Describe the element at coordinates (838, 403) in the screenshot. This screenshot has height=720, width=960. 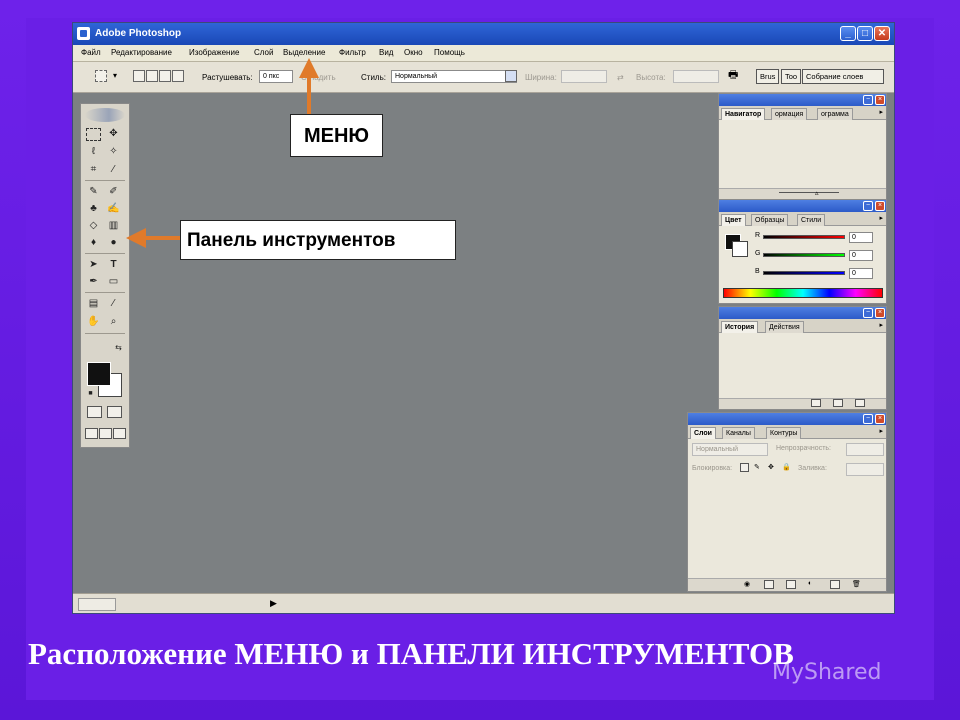
I see `new-document-icon` at that location.